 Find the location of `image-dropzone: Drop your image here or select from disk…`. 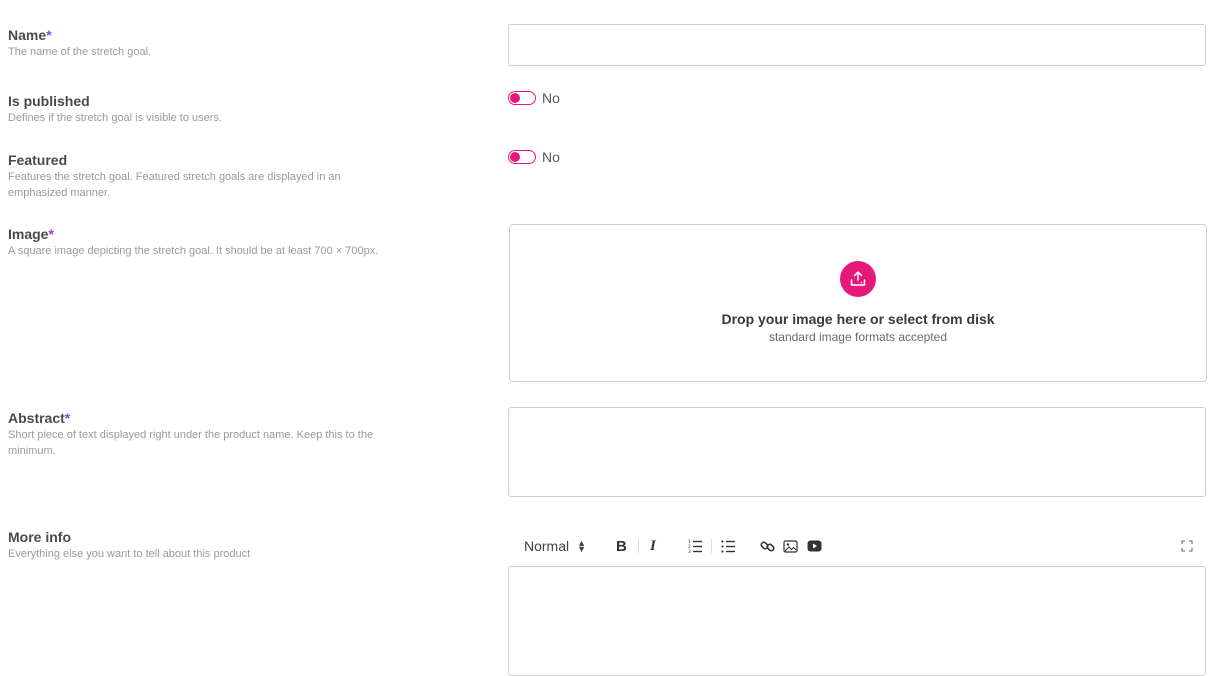

image-dropzone: Drop your image here or select from disk… is located at coordinates (858, 303).